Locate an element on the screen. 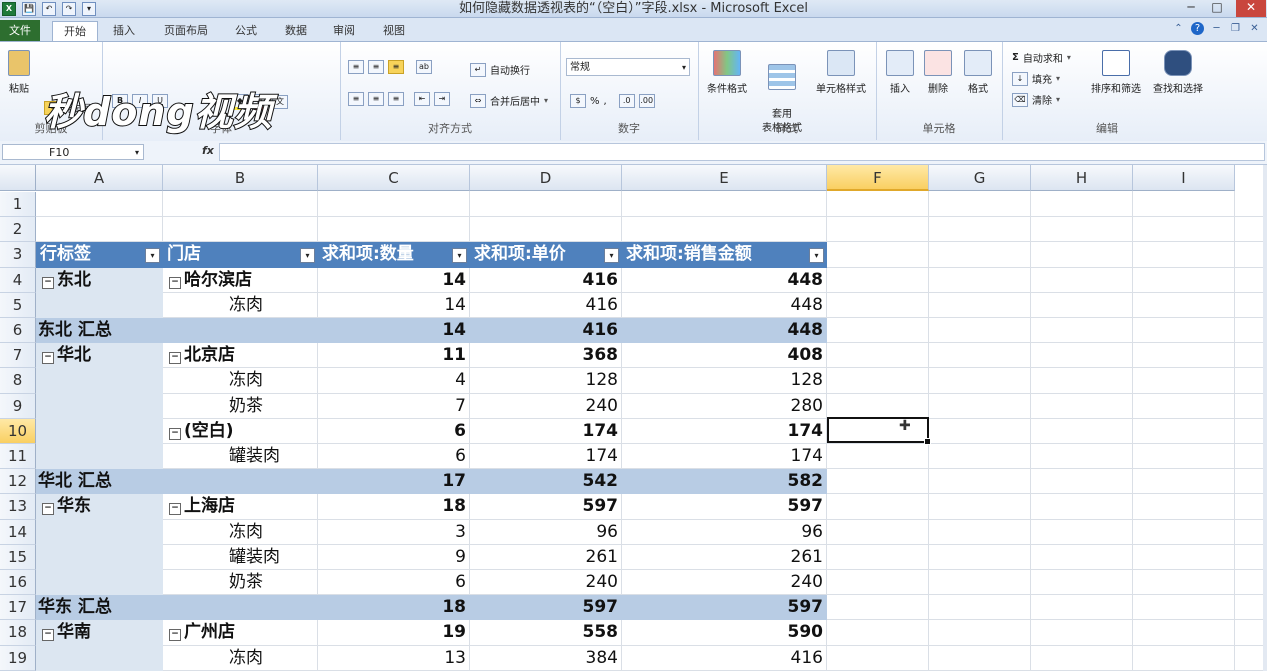 Image resolution: width=1267 pixels, height=671 pixels. autosum-button: Σ 自动求和 ▾ is located at coordinates (1041, 57).